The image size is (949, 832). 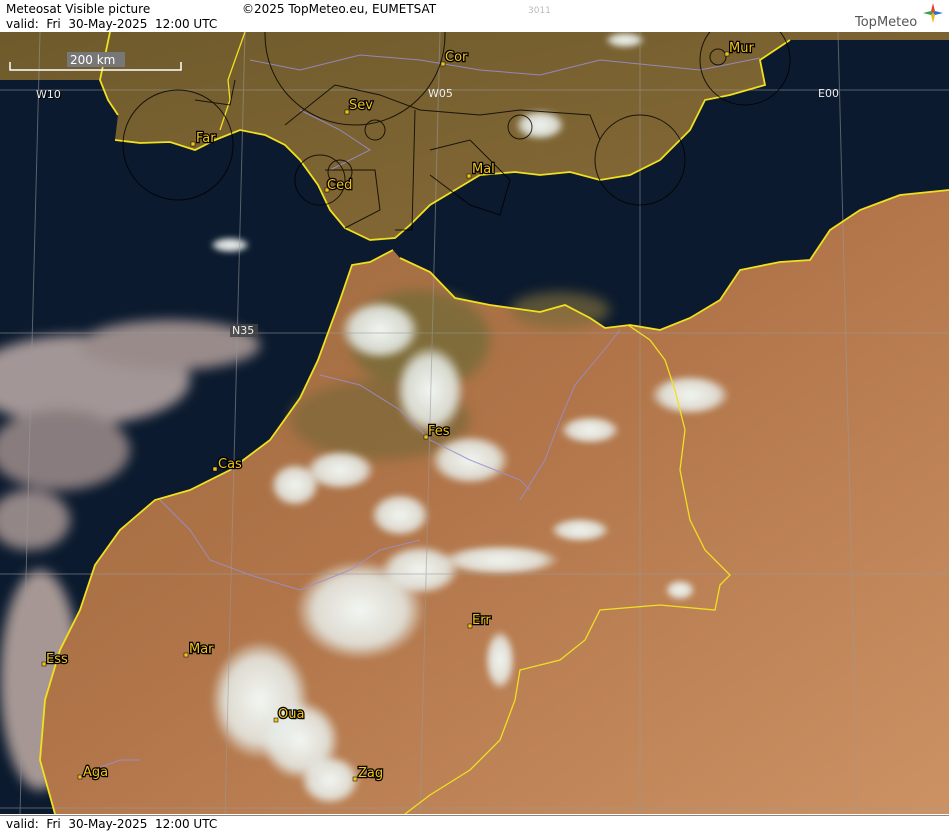 I want to click on city-label-zag: Zag, so click(x=370, y=773).